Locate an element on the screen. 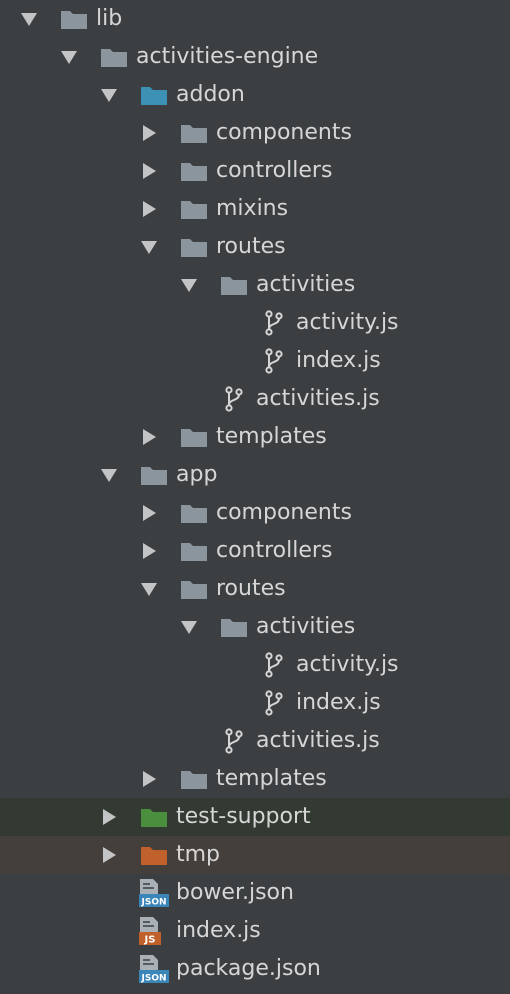  svg-text: JS is located at coordinates (150, 940).